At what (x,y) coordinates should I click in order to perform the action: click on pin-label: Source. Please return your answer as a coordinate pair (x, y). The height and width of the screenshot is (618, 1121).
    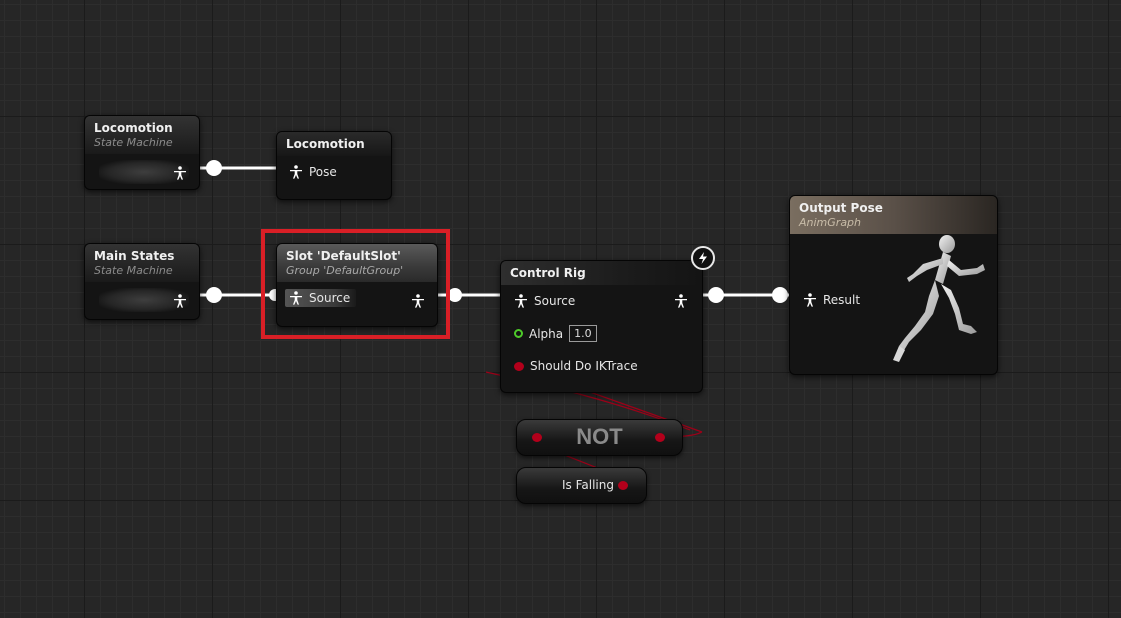
    Looking at the image, I should click on (555, 301).